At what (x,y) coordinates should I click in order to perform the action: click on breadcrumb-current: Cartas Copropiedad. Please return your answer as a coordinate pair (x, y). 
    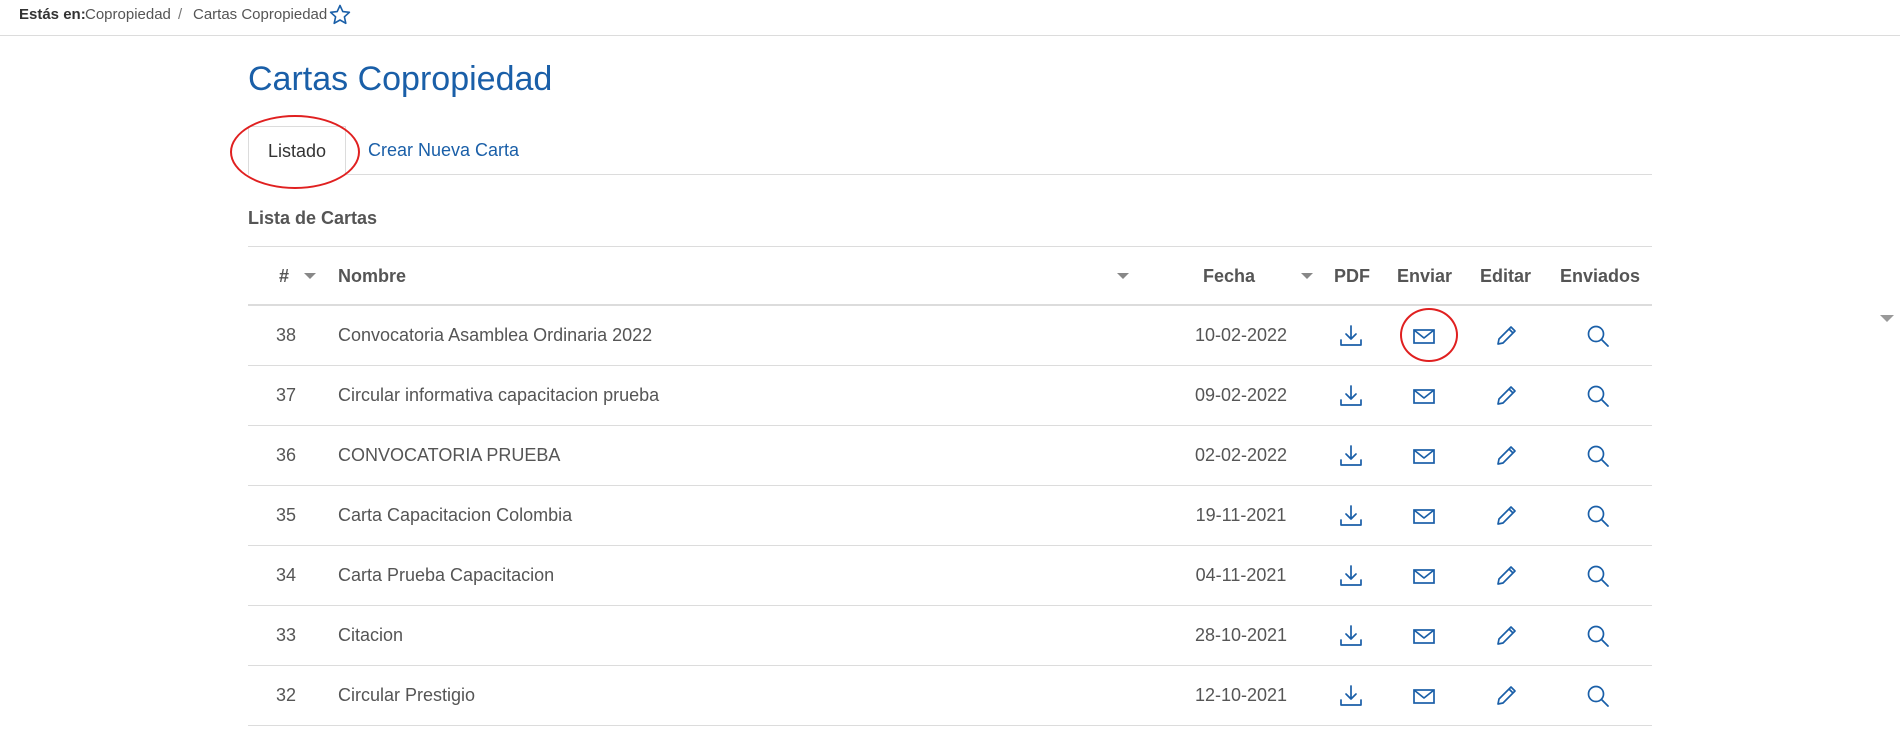
    Looking at the image, I should click on (260, 14).